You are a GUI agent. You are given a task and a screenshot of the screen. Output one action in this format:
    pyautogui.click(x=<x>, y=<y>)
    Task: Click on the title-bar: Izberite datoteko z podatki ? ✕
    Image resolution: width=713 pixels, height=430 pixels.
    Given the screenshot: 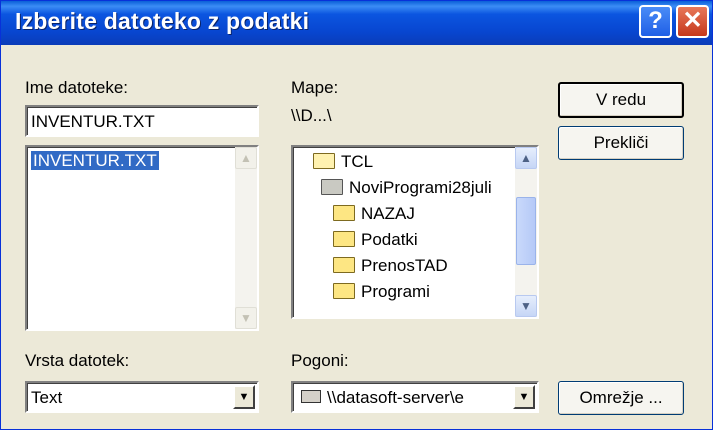 What is the action you would take?
    pyautogui.click(x=356, y=23)
    